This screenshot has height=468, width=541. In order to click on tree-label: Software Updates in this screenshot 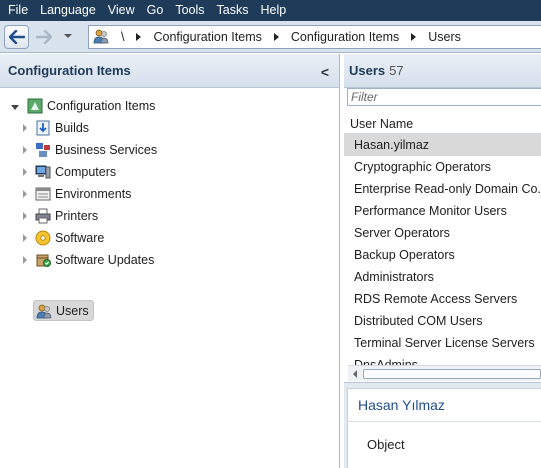, I will do `click(105, 260)`.